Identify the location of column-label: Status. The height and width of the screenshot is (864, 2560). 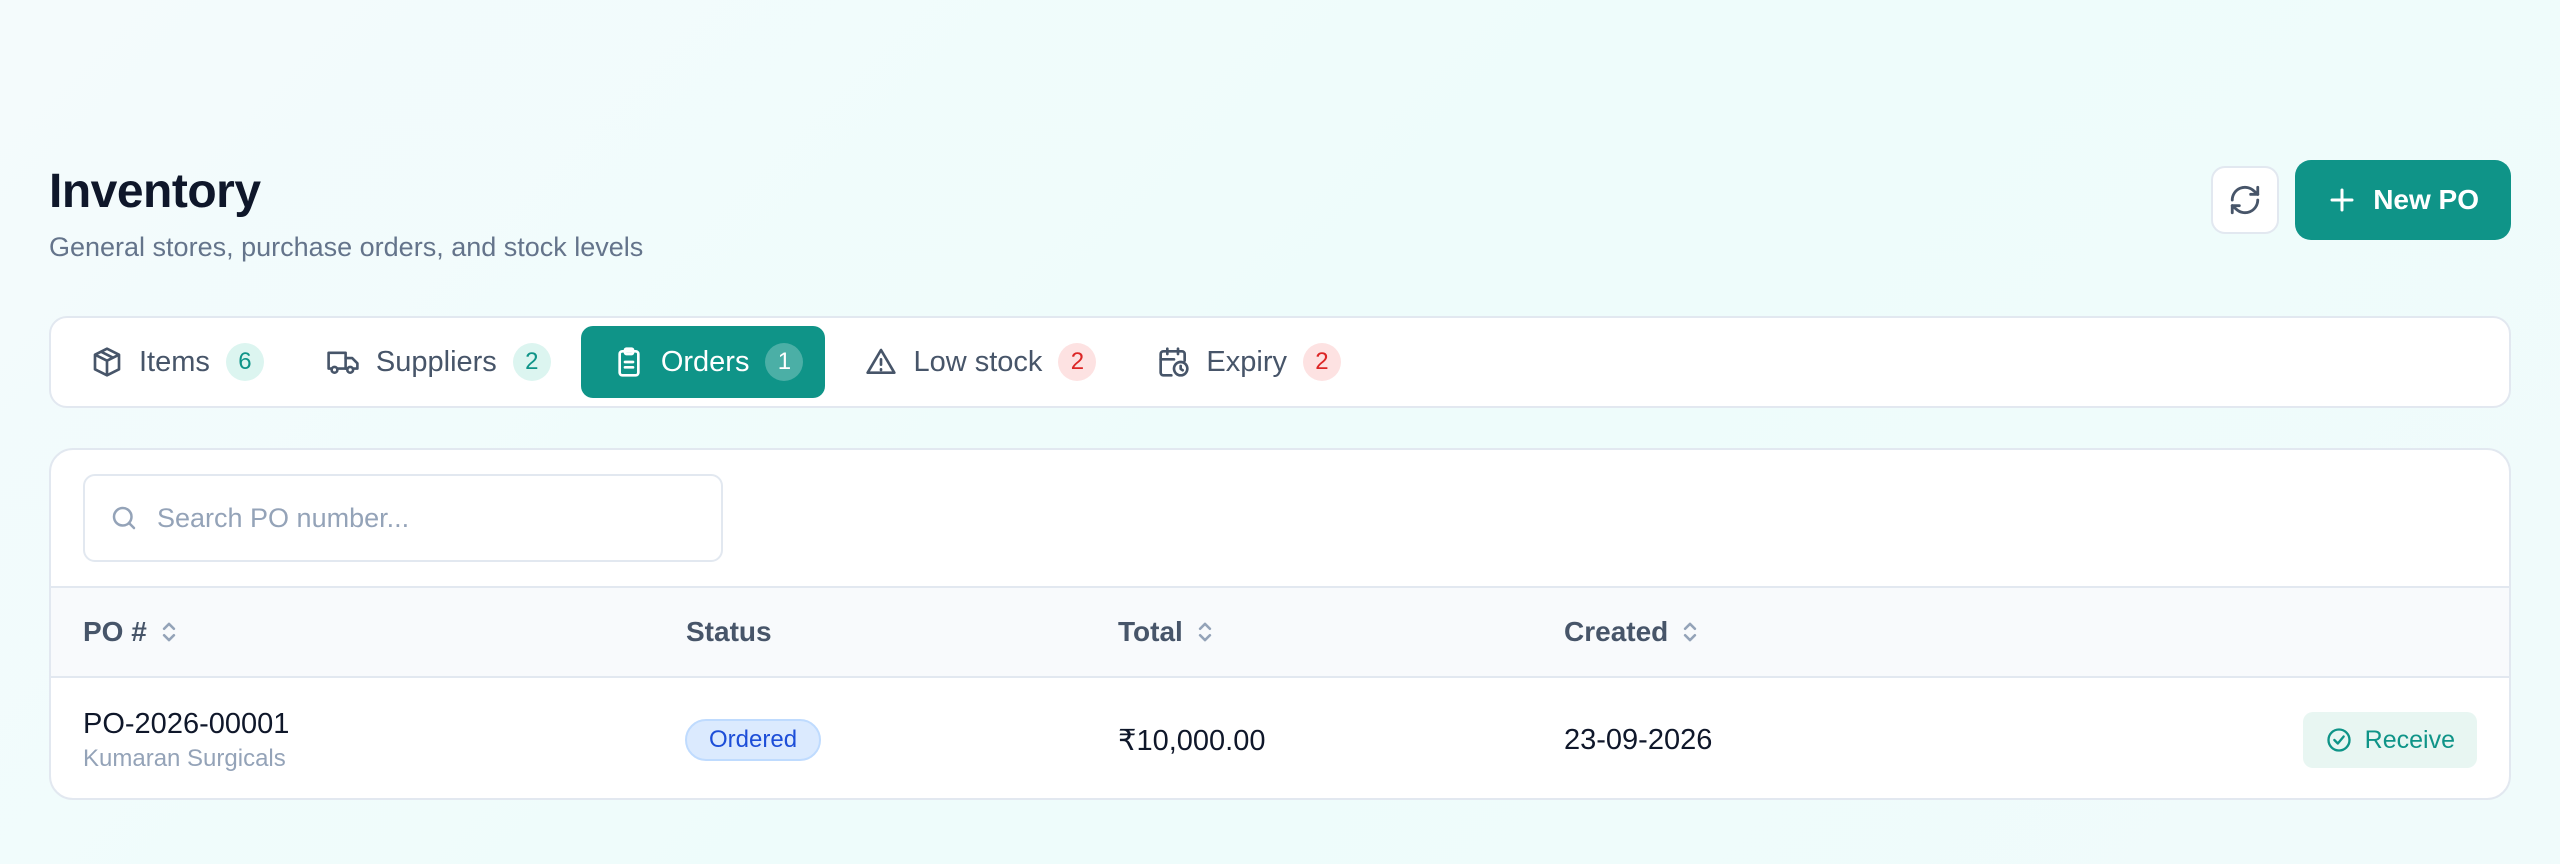
(729, 631).